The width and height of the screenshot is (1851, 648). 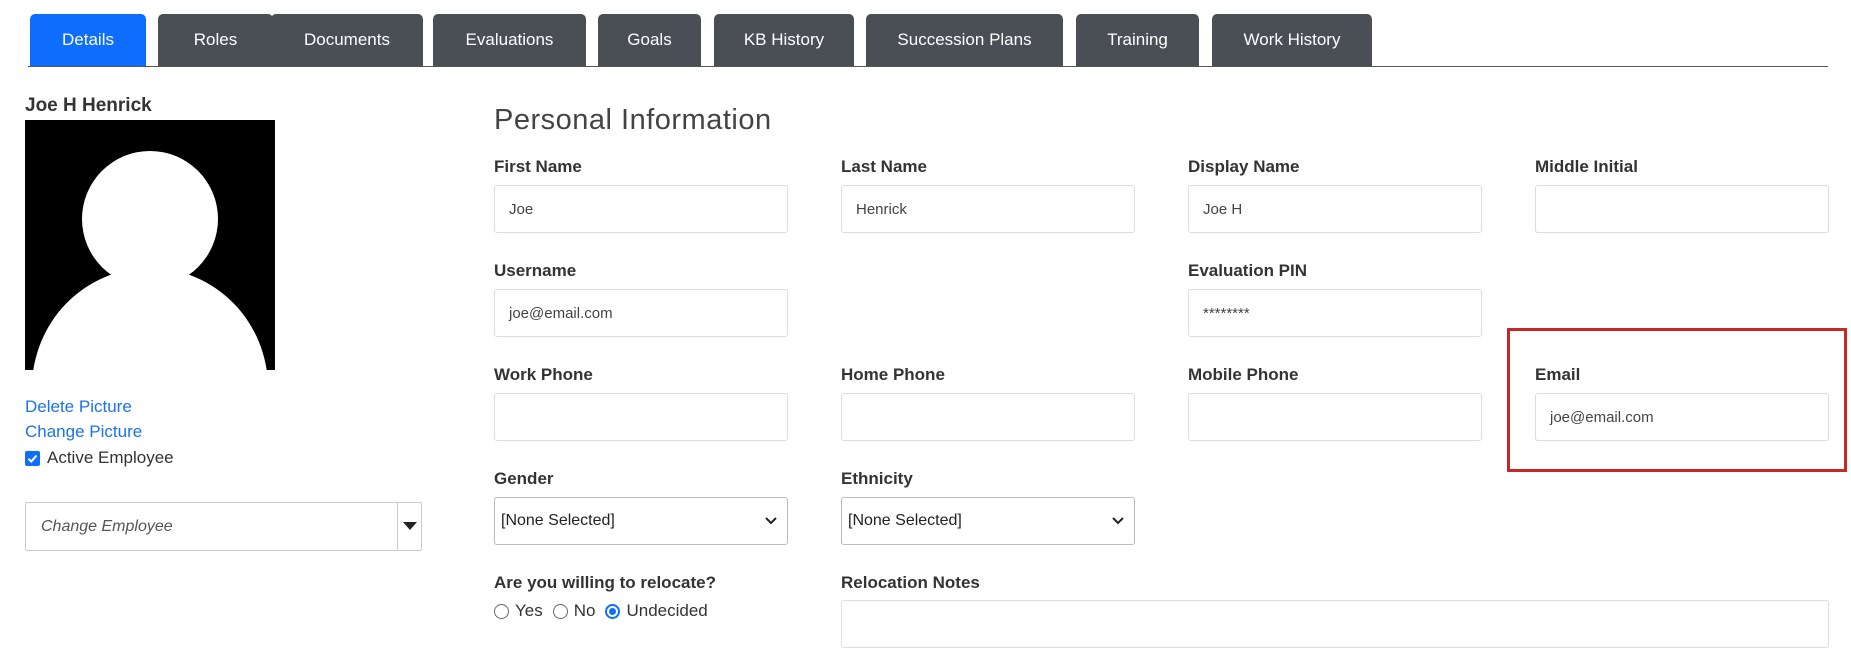 I want to click on mobile-phone-label: Mobile Phone, so click(x=1243, y=374).